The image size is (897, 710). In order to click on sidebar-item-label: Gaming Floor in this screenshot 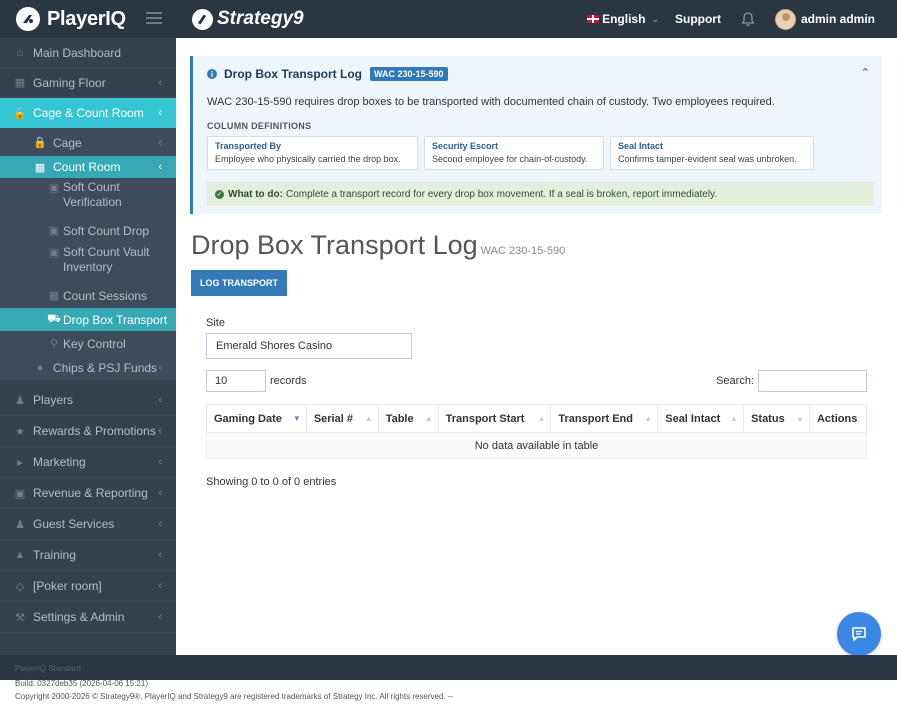, I will do `click(69, 82)`.